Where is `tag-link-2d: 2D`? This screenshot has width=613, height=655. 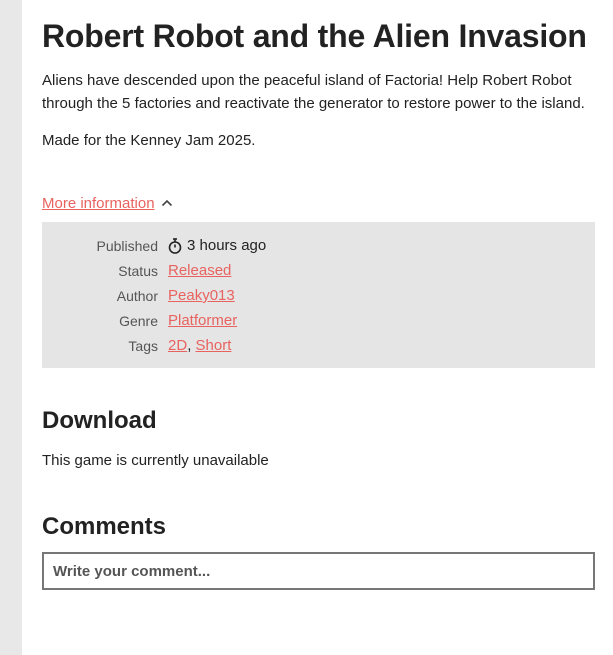
tag-link-2d: 2D is located at coordinates (177, 345).